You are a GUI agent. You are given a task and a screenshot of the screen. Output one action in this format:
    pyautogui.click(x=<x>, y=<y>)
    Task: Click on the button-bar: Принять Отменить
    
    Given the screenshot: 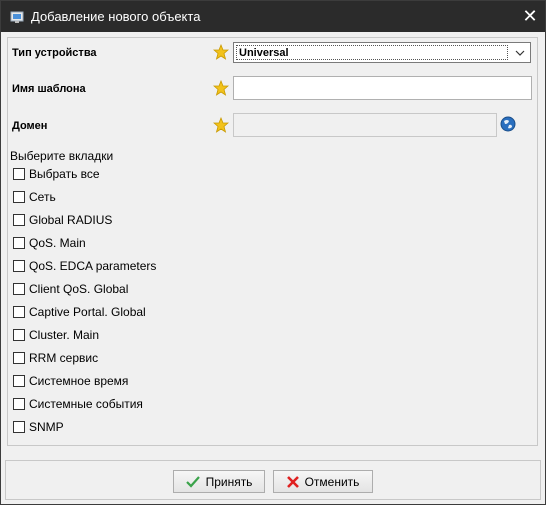 What is the action you would take?
    pyautogui.click(x=273, y=480)
    